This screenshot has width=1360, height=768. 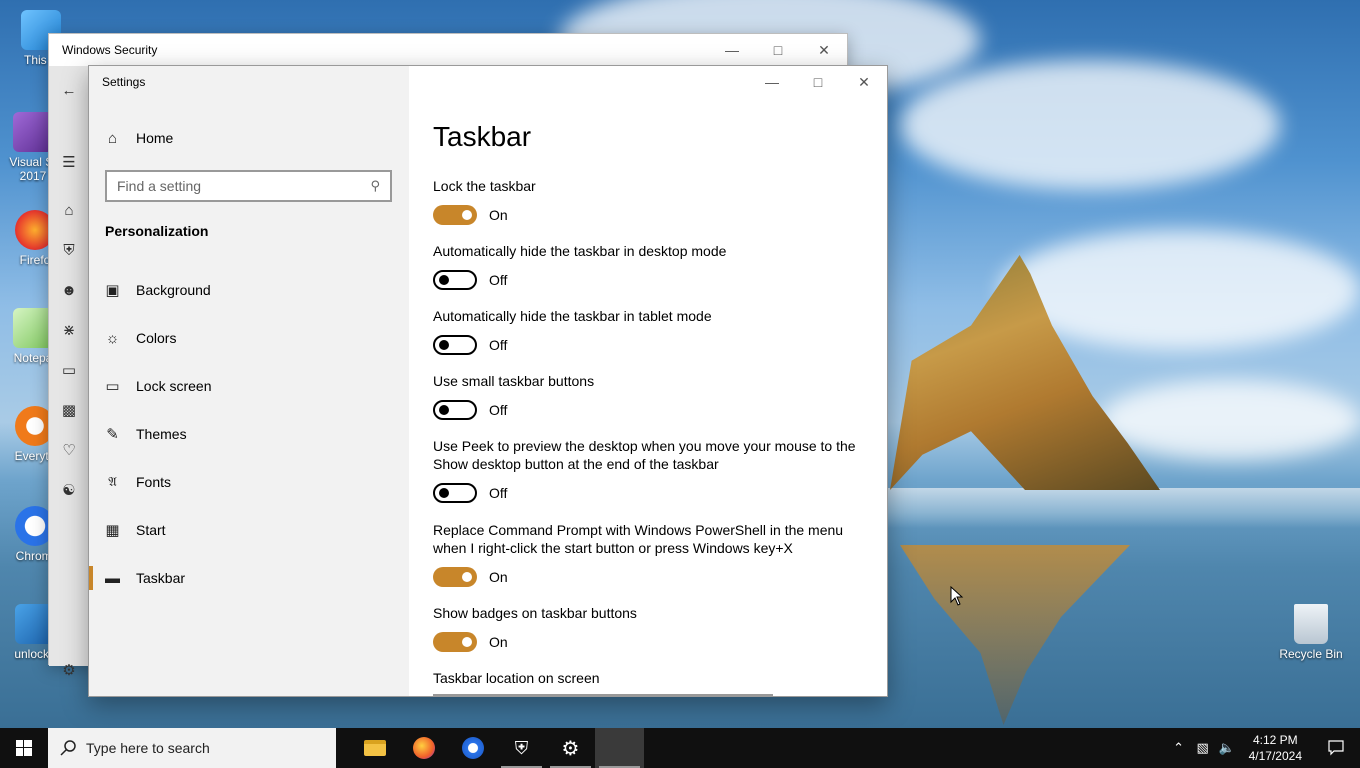 What do you see at coordinates (455, 410) in the screenshot?
I see `small-buttons-toggle` at bounding box center [455, 410].